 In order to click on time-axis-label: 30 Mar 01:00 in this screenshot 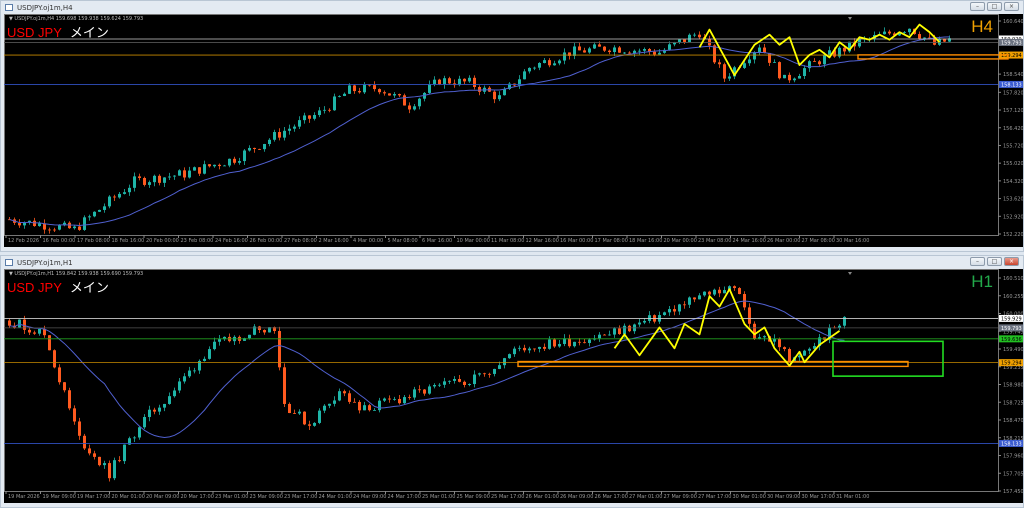, I will do `click(749, 497)`.